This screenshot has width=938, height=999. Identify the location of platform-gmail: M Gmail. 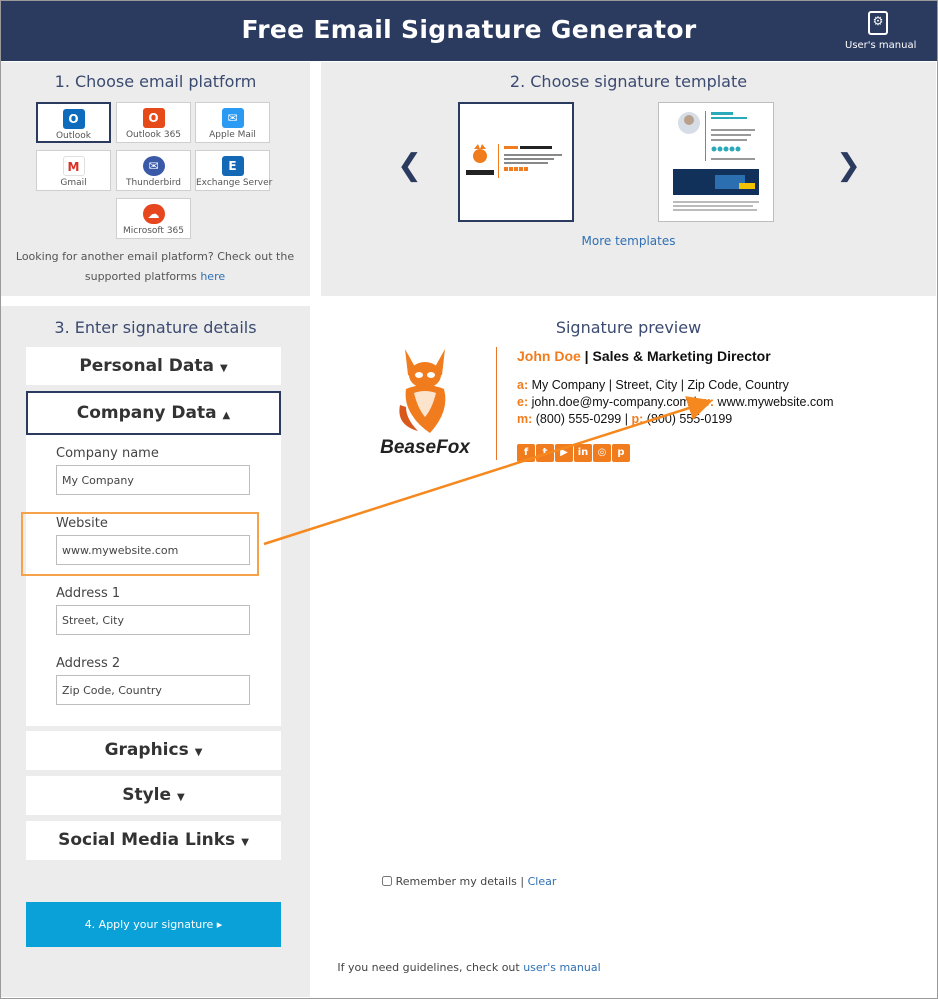
(73, 170).